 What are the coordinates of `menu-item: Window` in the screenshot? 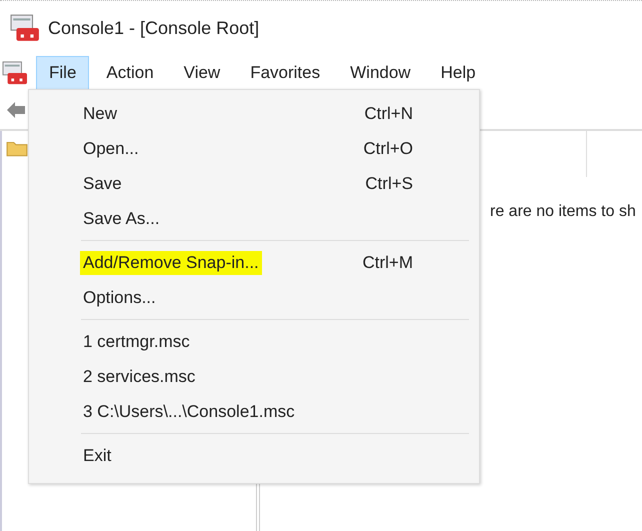 It's located at (380, 73).